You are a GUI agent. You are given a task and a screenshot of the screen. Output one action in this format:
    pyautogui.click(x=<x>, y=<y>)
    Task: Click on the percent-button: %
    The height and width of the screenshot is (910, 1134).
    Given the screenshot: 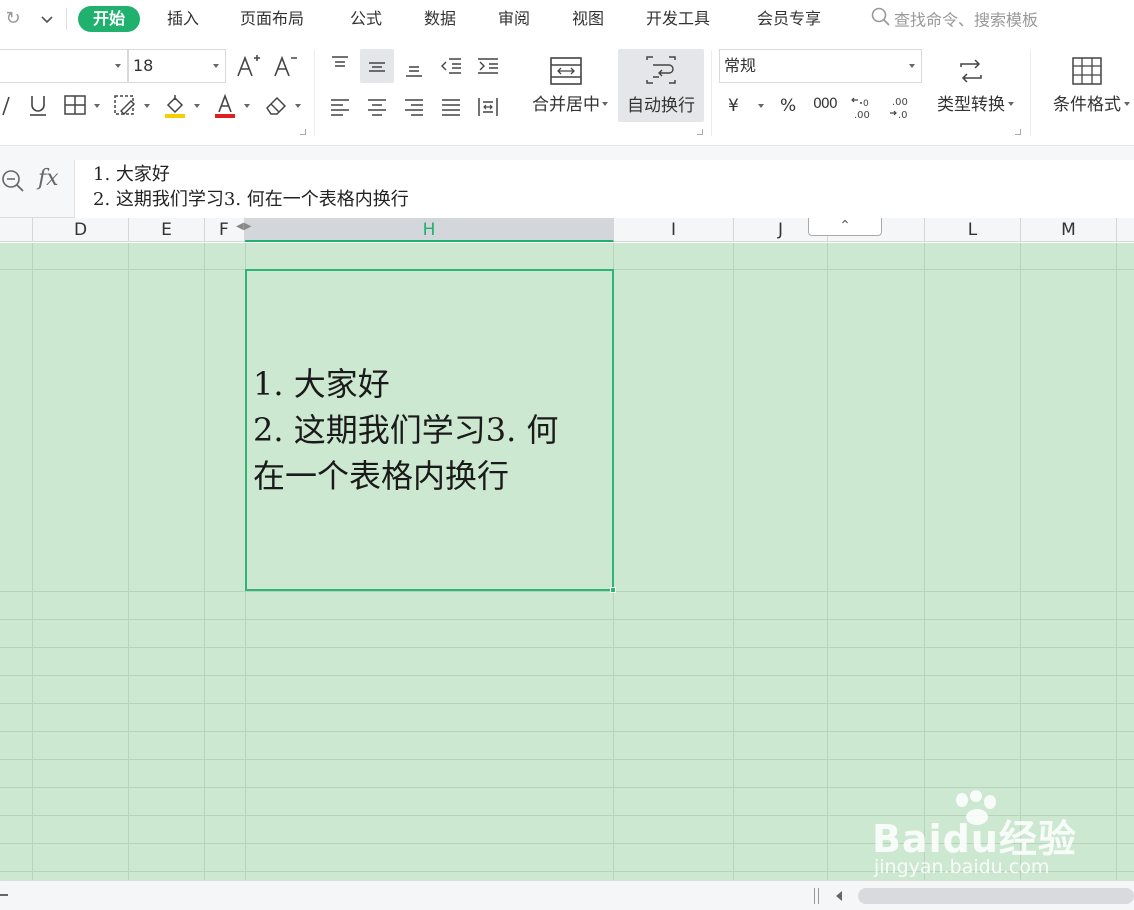 What is the action you would take?
    pyautogui.click(x=788, y=106)
    